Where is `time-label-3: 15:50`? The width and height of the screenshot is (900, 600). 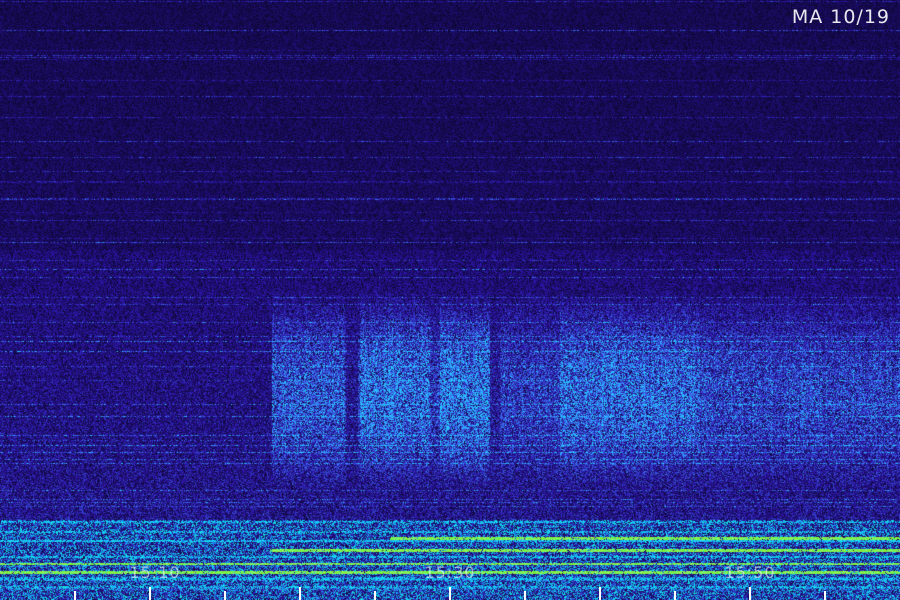 time-label-3: 15:50 is located at coordinates (750, 572).